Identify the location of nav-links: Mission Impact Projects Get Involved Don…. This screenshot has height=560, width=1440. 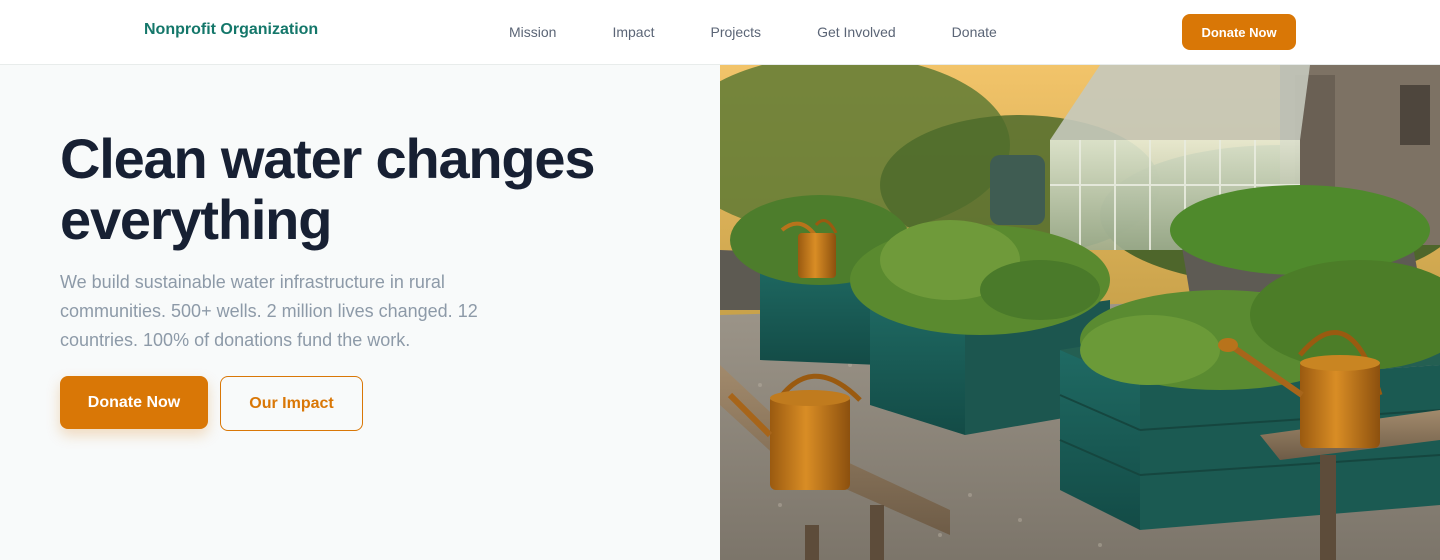
(781, 32).